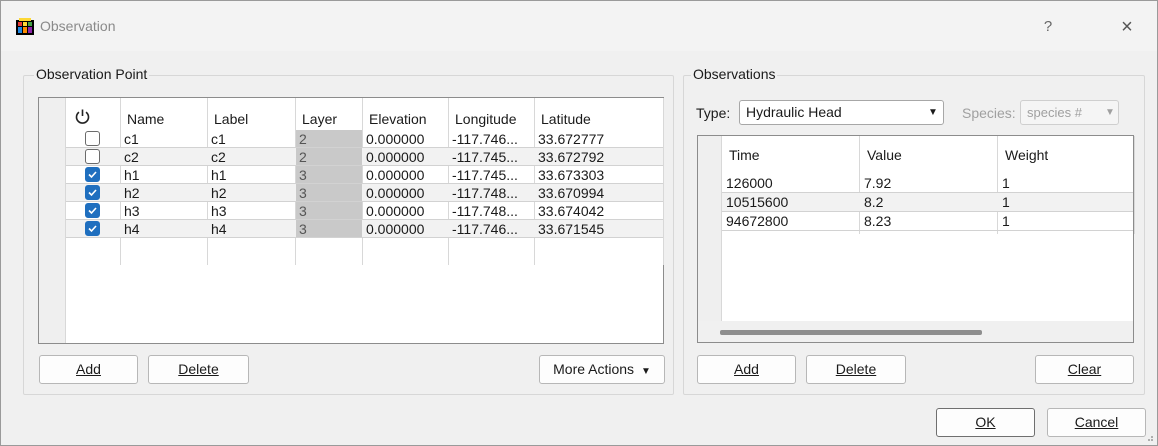  Describe the element at coordinates (132, 211) in the screenshot. I see `cell-name: h3` at that location.